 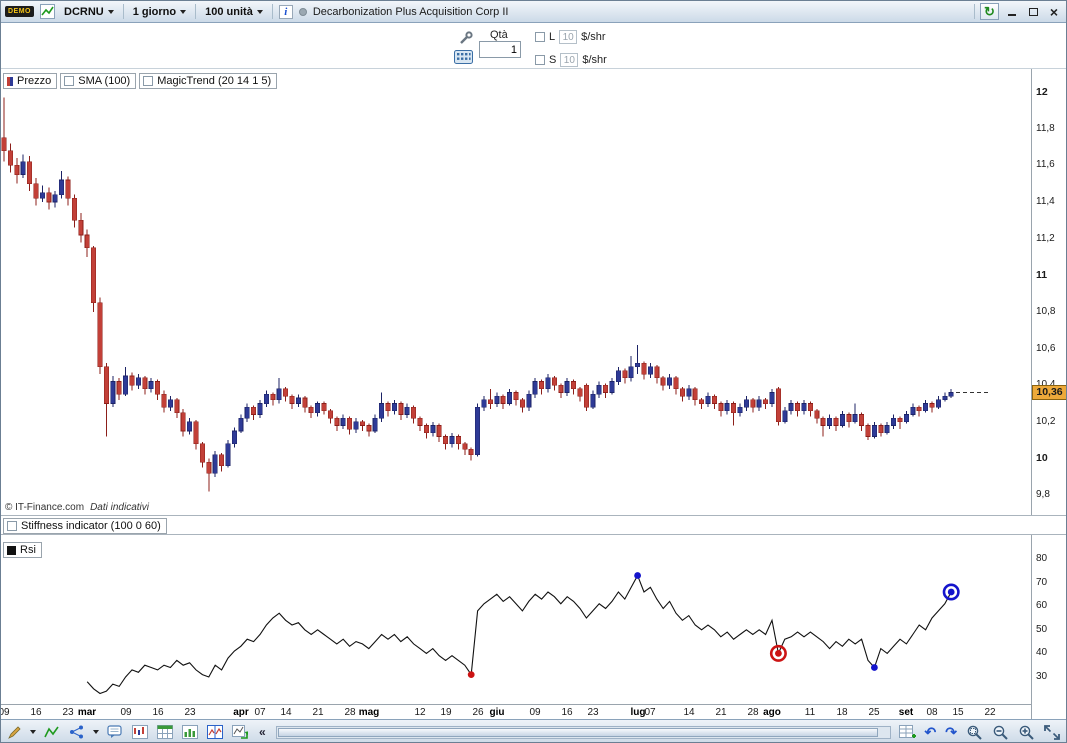 I want to click on rsi-label: Rsi, so click(x=28, y=550).